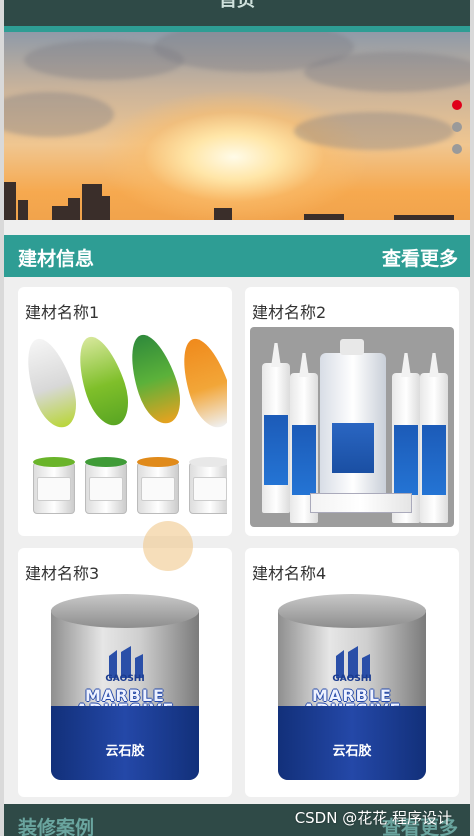 This screenshot has width=474, height=836. I want to click on nav-title: 首页, so click(237, 5).